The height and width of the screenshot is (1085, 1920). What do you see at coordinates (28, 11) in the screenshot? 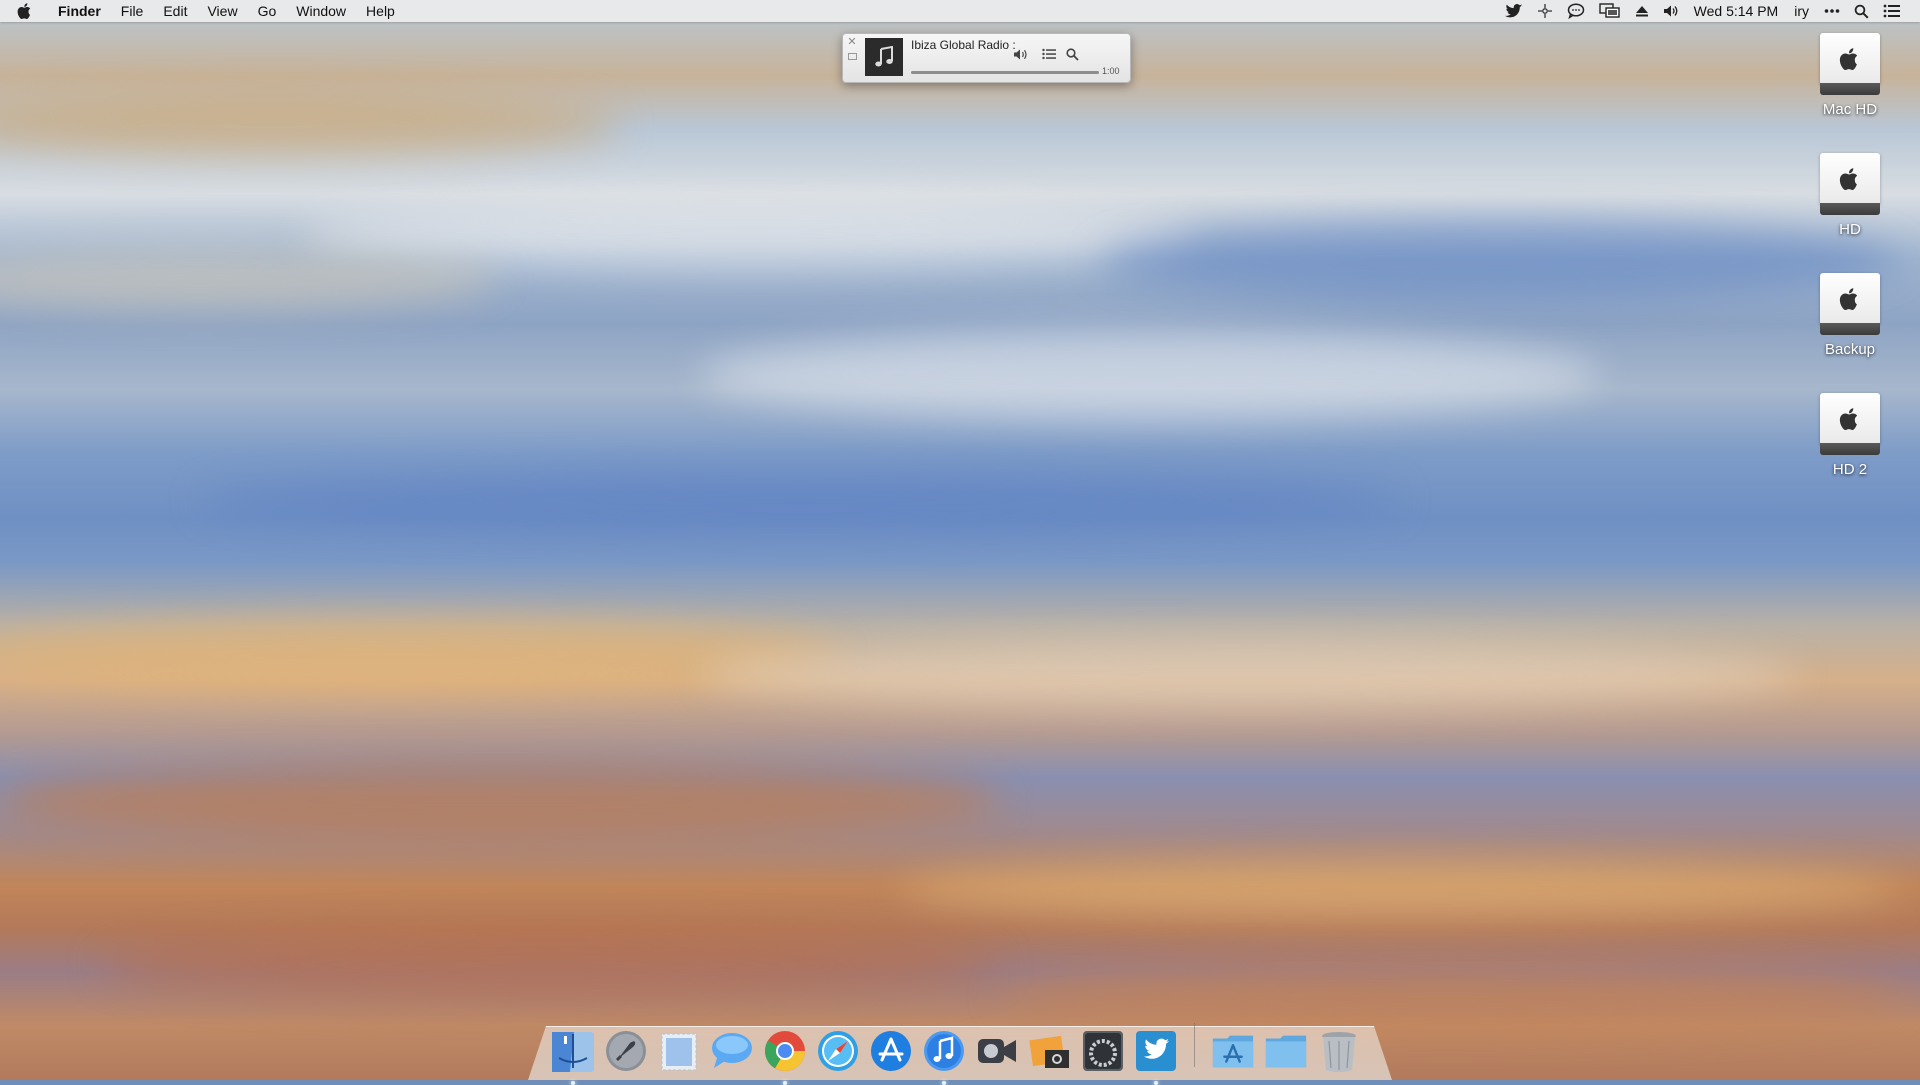
I see `apple-menu-icon` at bounding box center [28, 11].